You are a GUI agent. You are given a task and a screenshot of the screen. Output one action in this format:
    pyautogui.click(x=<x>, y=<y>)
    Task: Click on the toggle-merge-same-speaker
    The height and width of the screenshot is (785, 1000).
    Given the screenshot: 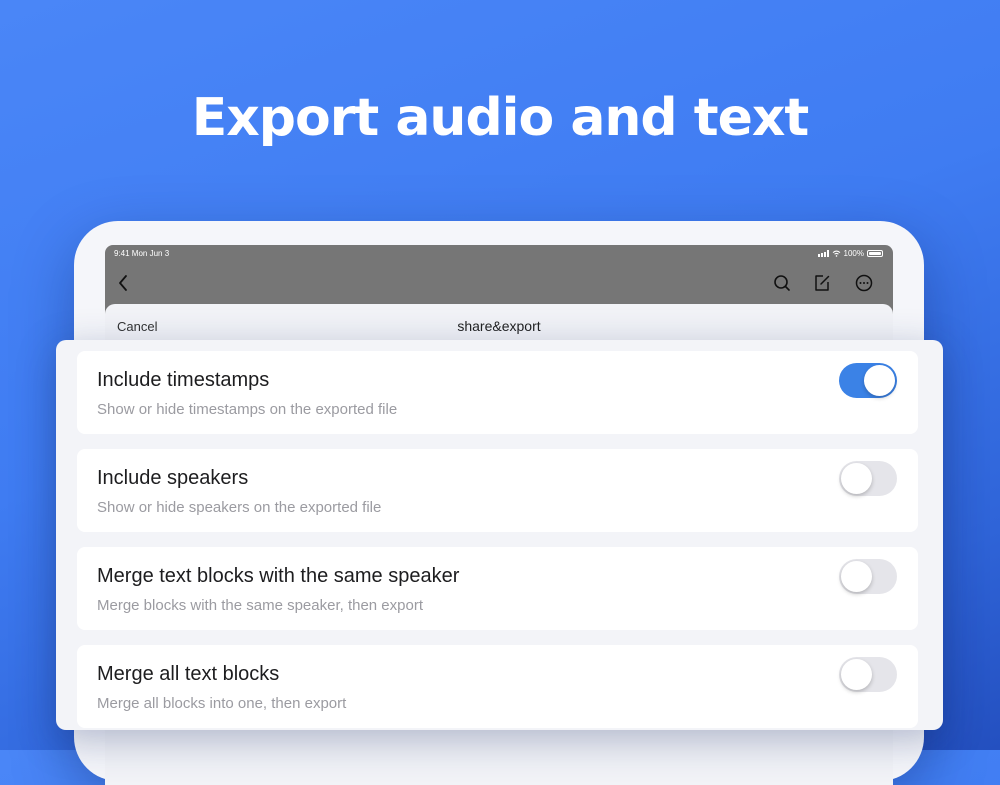 What is the action you would take?
    pyautogui.click(x=868, y=576)
    